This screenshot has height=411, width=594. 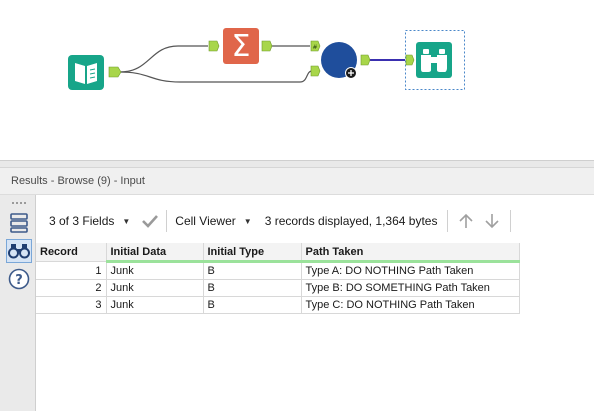 I want to click on sigma-icon: Σ, so click(x=241, y=46).